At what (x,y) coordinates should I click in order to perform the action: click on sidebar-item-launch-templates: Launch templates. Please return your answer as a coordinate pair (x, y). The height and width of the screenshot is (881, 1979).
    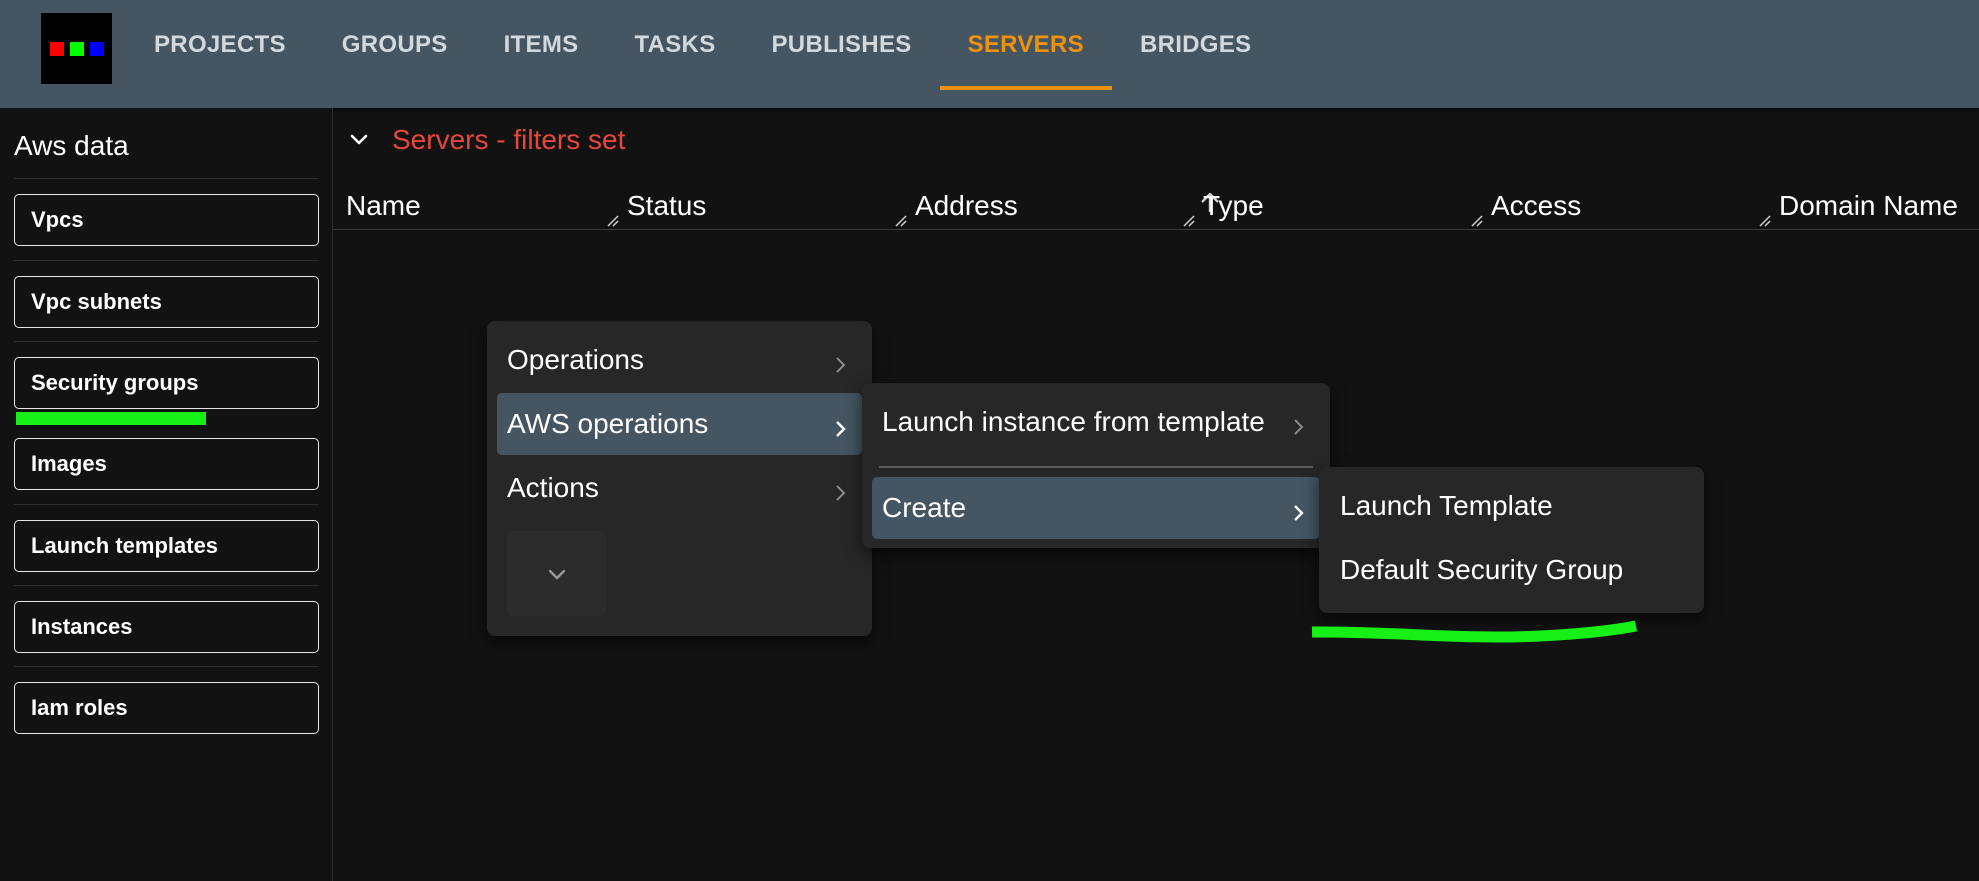
    Looking at the image, I should click on (166, 546).